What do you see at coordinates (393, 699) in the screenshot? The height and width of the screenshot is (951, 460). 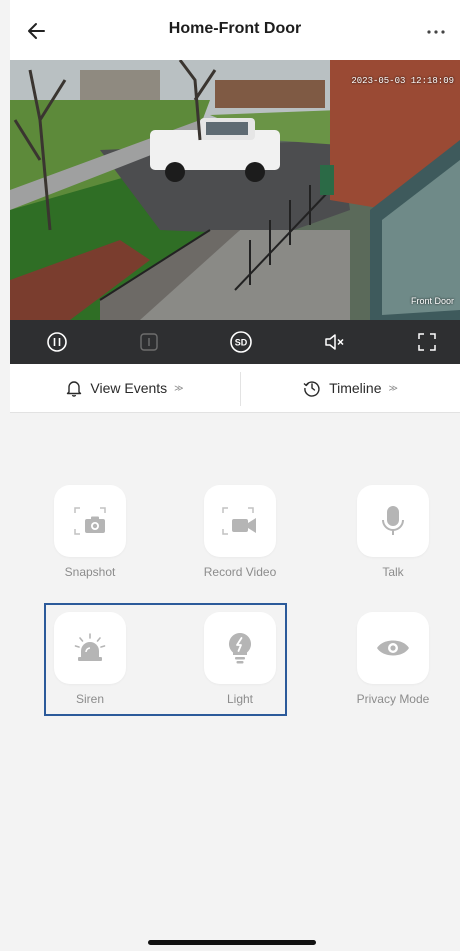 I see `privacy-mode-label: Privacy Mode` at bounding box center [393, 699].